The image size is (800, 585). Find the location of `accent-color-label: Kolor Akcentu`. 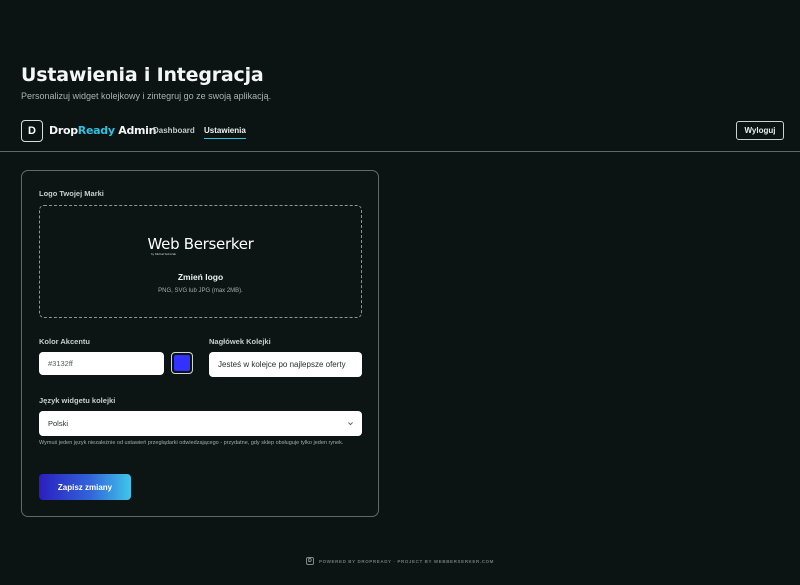

accent-color-label: Kolor Akcentu is located at coordinates (64, 341).